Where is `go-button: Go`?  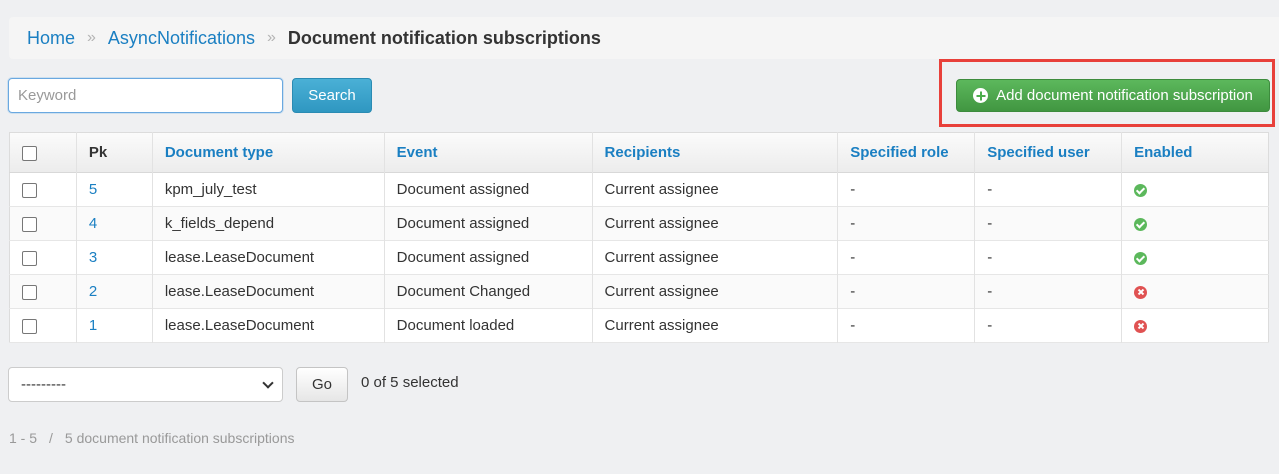
go-button: Go is located at coordinates (322, 384).